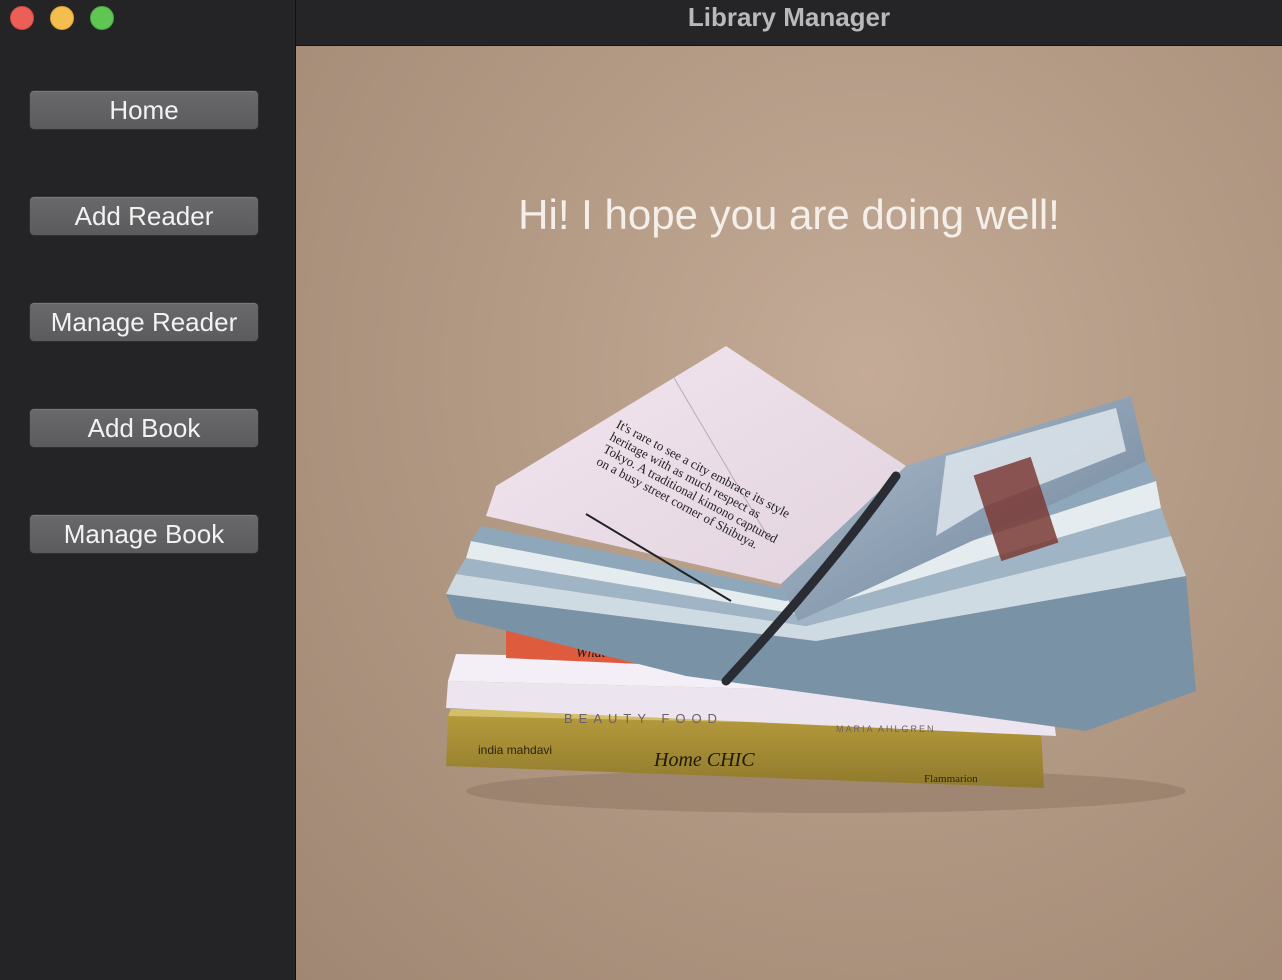  I want to click on white-book-title: BEAUTY FOOD, so click(643, 718).